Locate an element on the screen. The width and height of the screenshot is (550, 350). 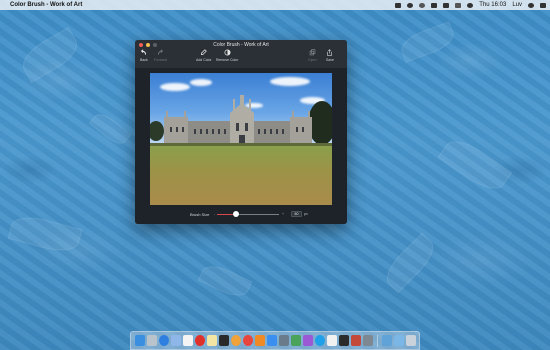
open-icon is located at coordinates (312, 52).